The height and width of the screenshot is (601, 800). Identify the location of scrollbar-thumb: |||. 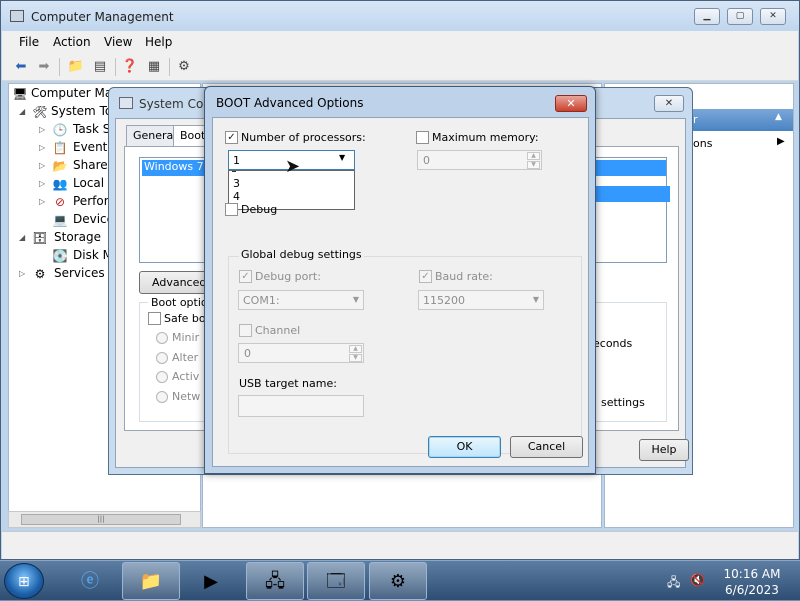
(101, 519).